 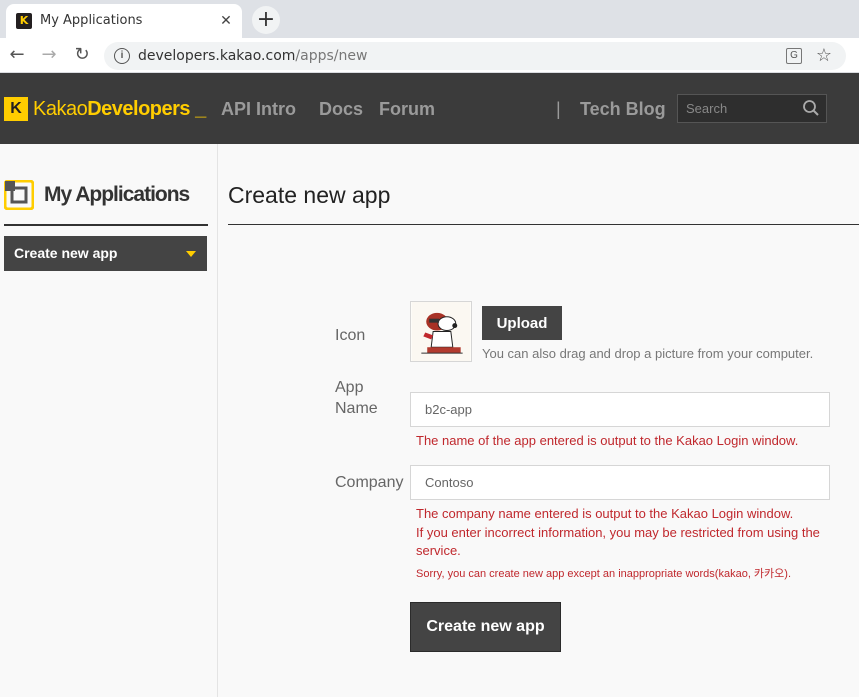 I want to click on create-new-app-button: Create new app, so click(x=485, y=627).